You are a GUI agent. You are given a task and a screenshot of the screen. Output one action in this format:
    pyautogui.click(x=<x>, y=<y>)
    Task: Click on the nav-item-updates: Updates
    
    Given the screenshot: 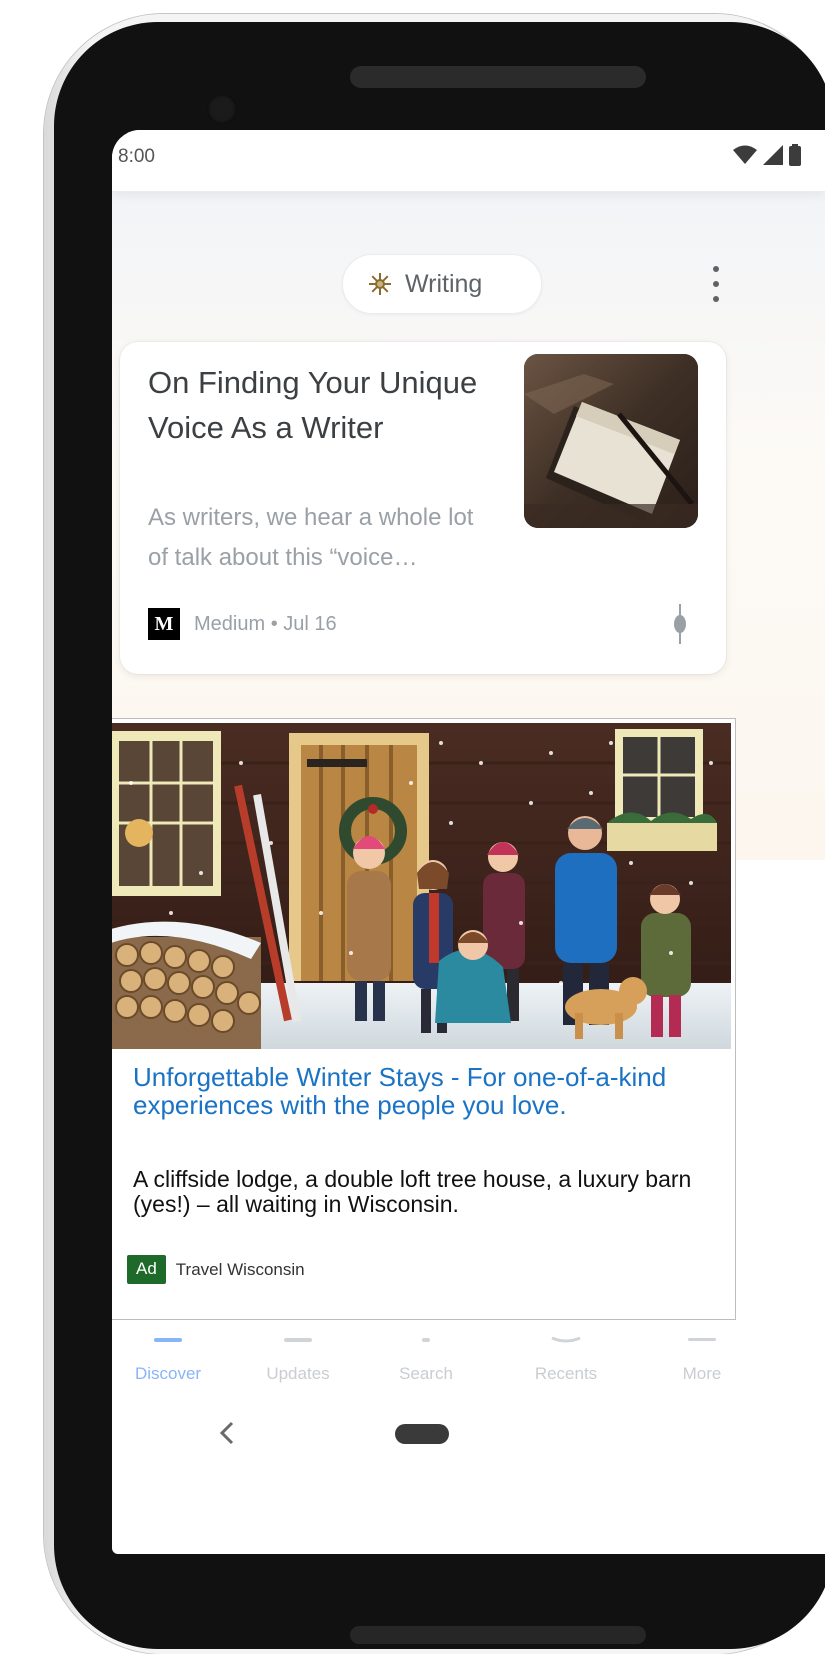 What is the action you would take?
    pyautogui.click(x=298, y=1361)
    